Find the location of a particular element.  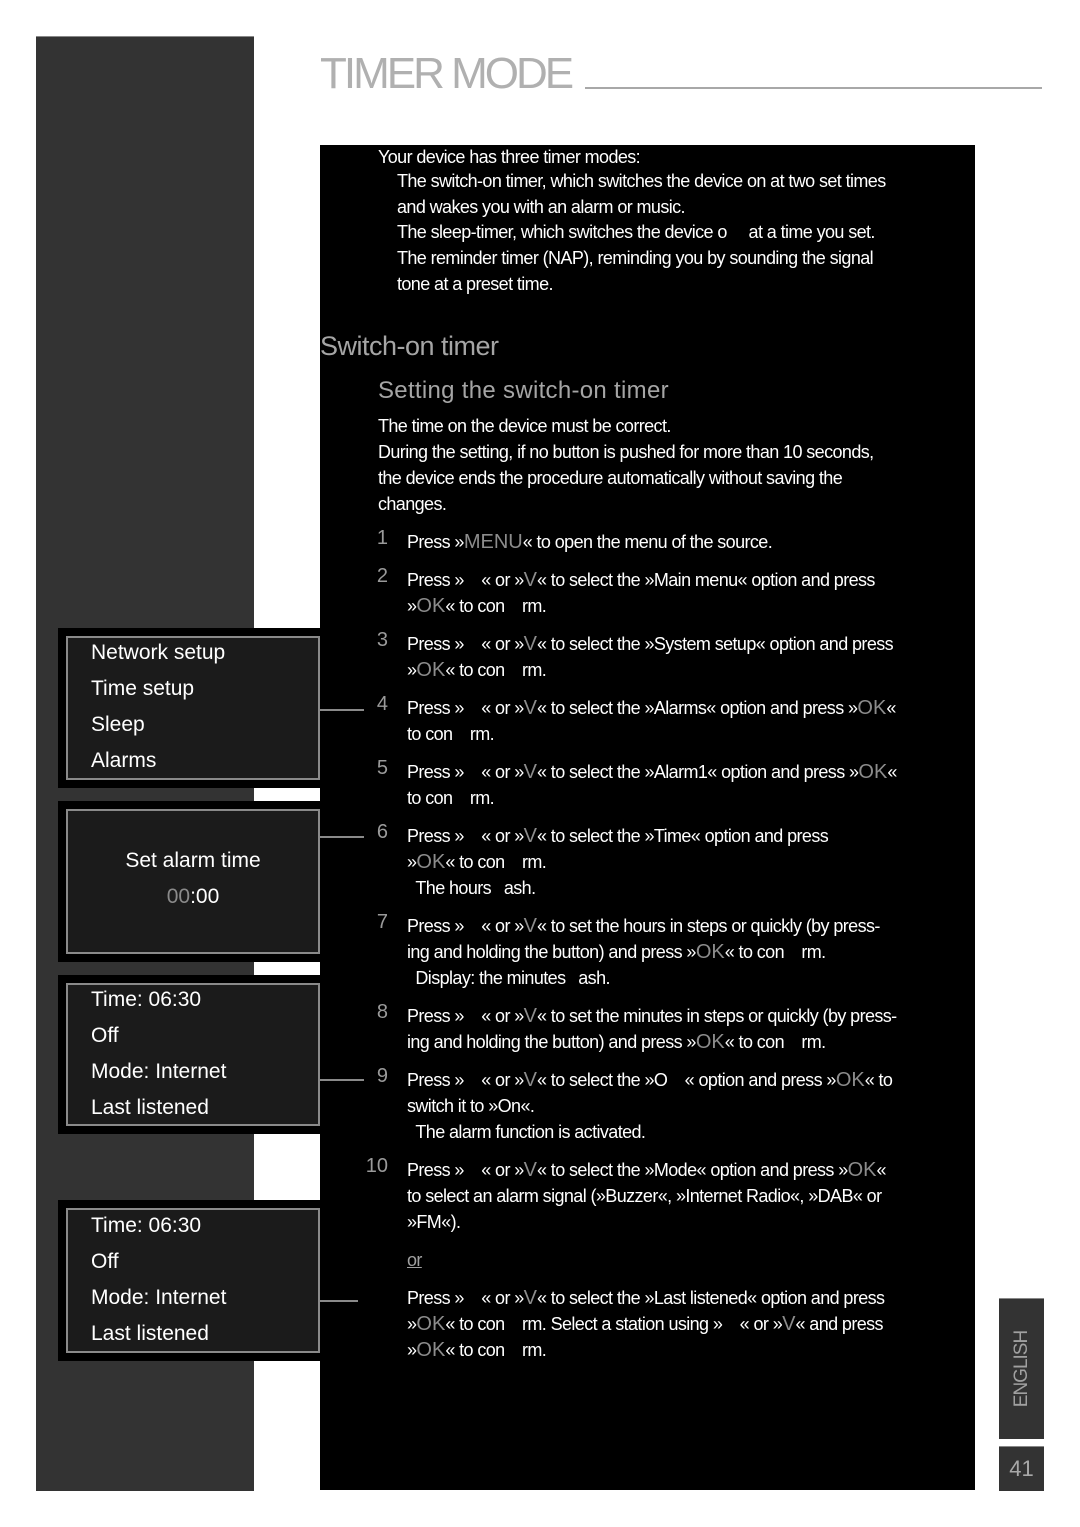

step-number: 2 is located at coordinates (382, 576).